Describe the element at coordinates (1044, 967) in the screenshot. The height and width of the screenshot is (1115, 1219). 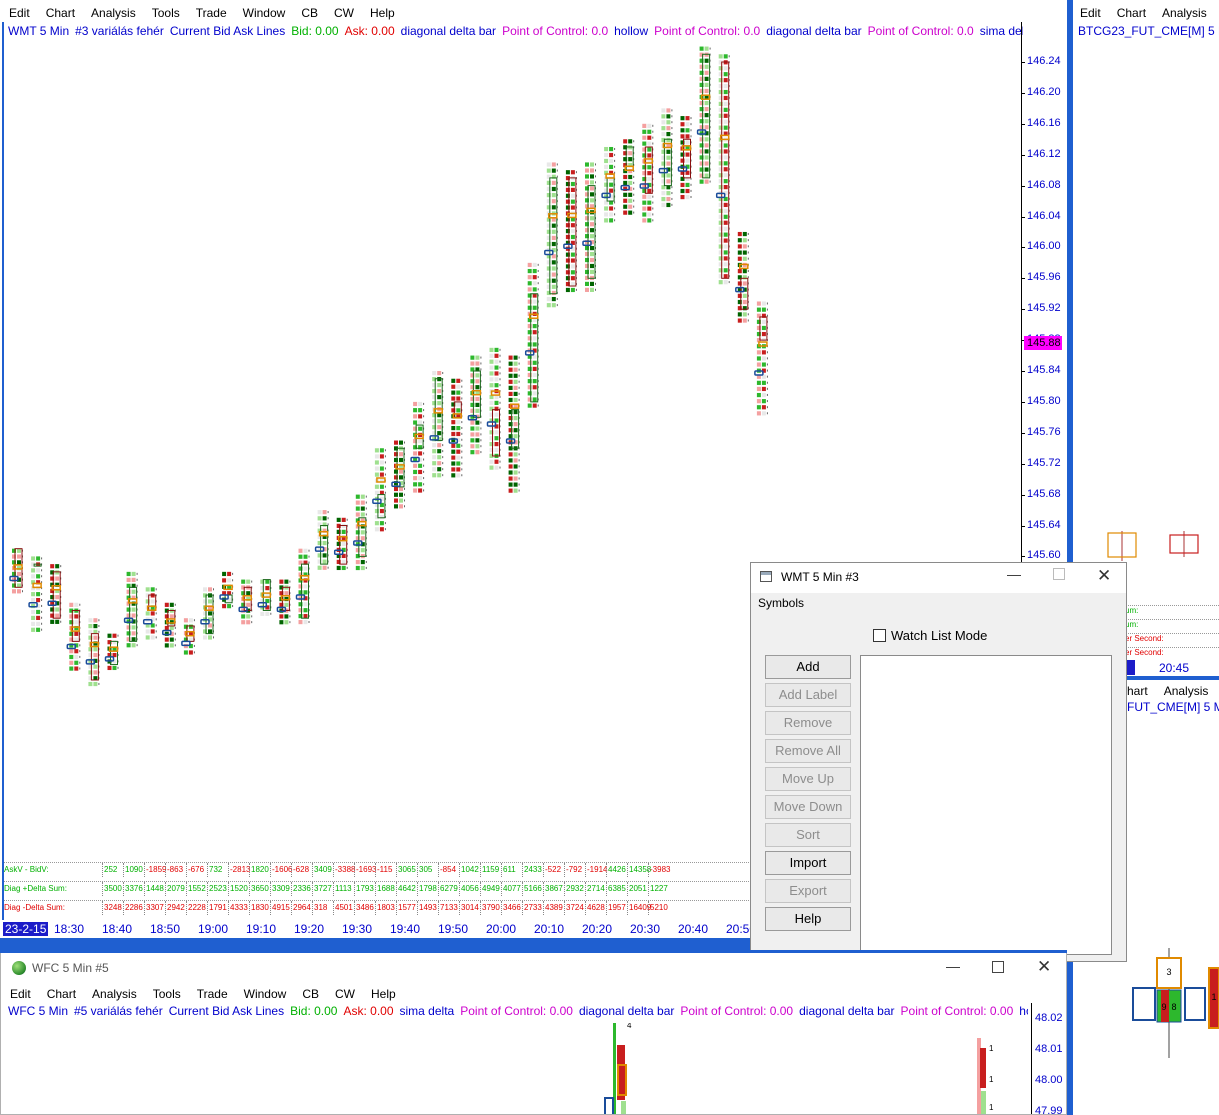
I see `wfc-close-icon: ✕` at that location.